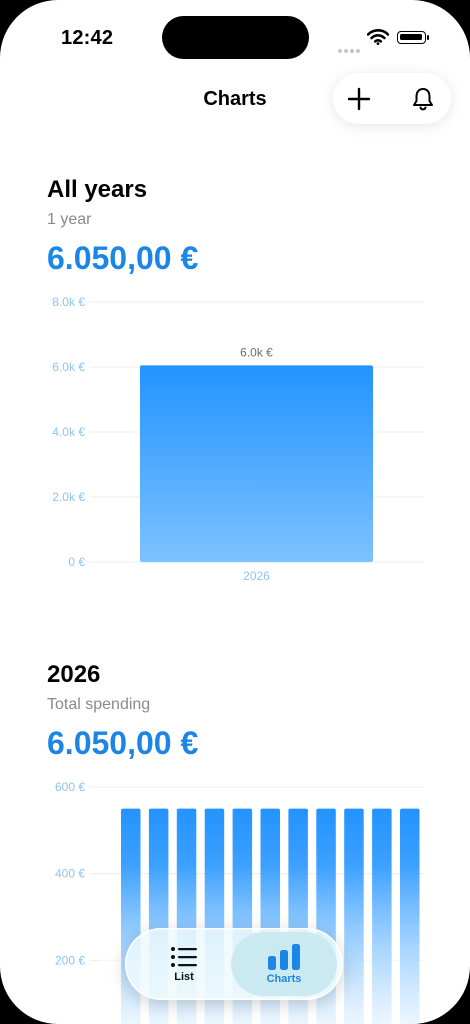 This screenshot has width=470, height=1024. I want to click on bell-icon, so click(423, 98).